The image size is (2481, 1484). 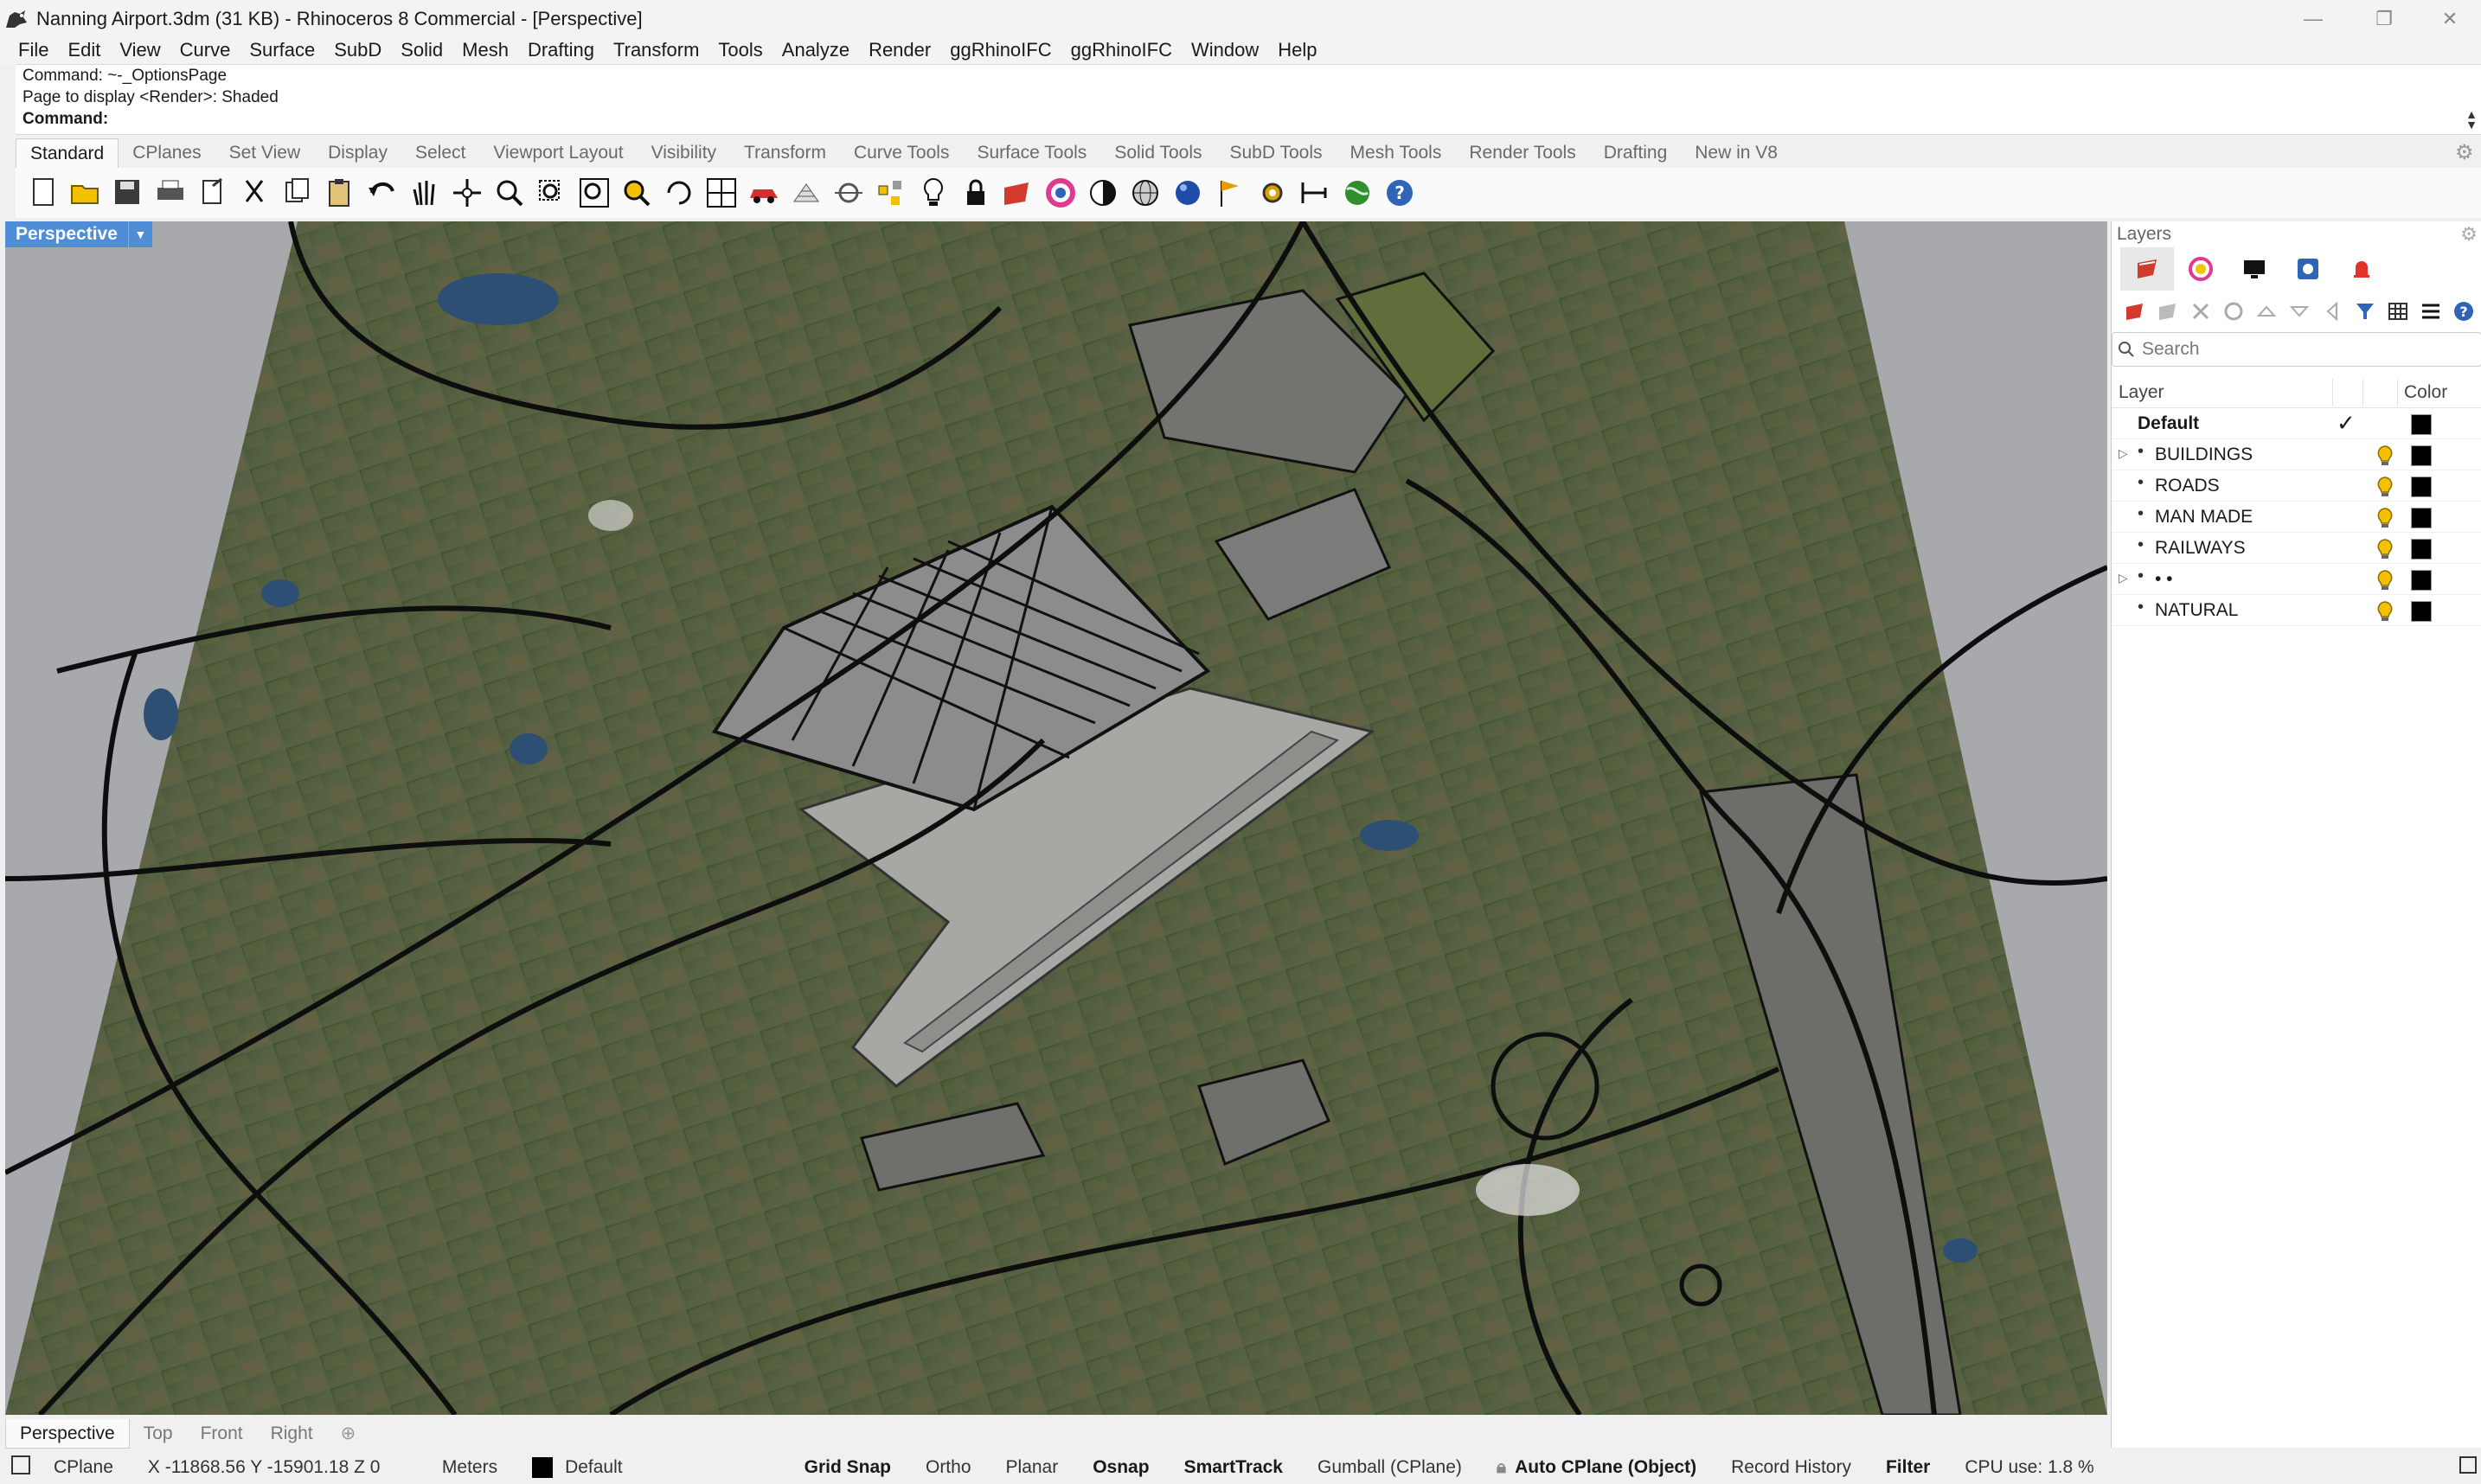 What do you see at coordinates (785, 153) in the screenshot?
I see `tab-transform: Transform` at bounding box center [785, 153].